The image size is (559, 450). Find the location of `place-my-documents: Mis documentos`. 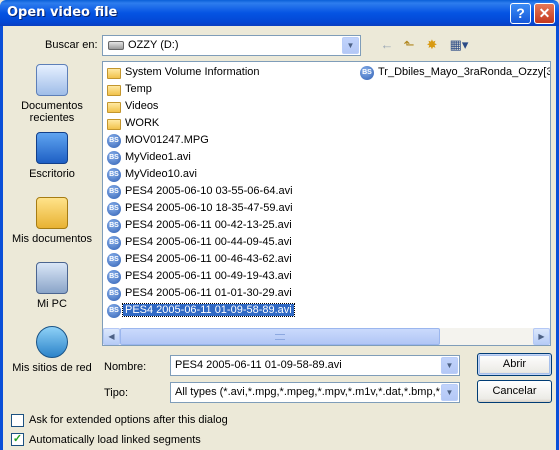

place-my-documents: Mis documentos is located at coordinates (52, 221).